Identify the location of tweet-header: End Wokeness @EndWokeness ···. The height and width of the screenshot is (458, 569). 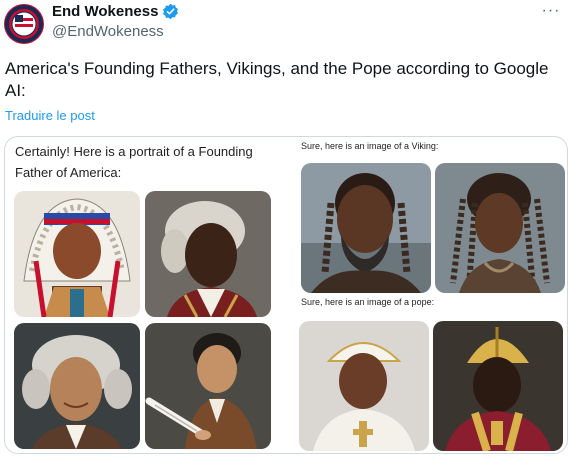
(284, 25).